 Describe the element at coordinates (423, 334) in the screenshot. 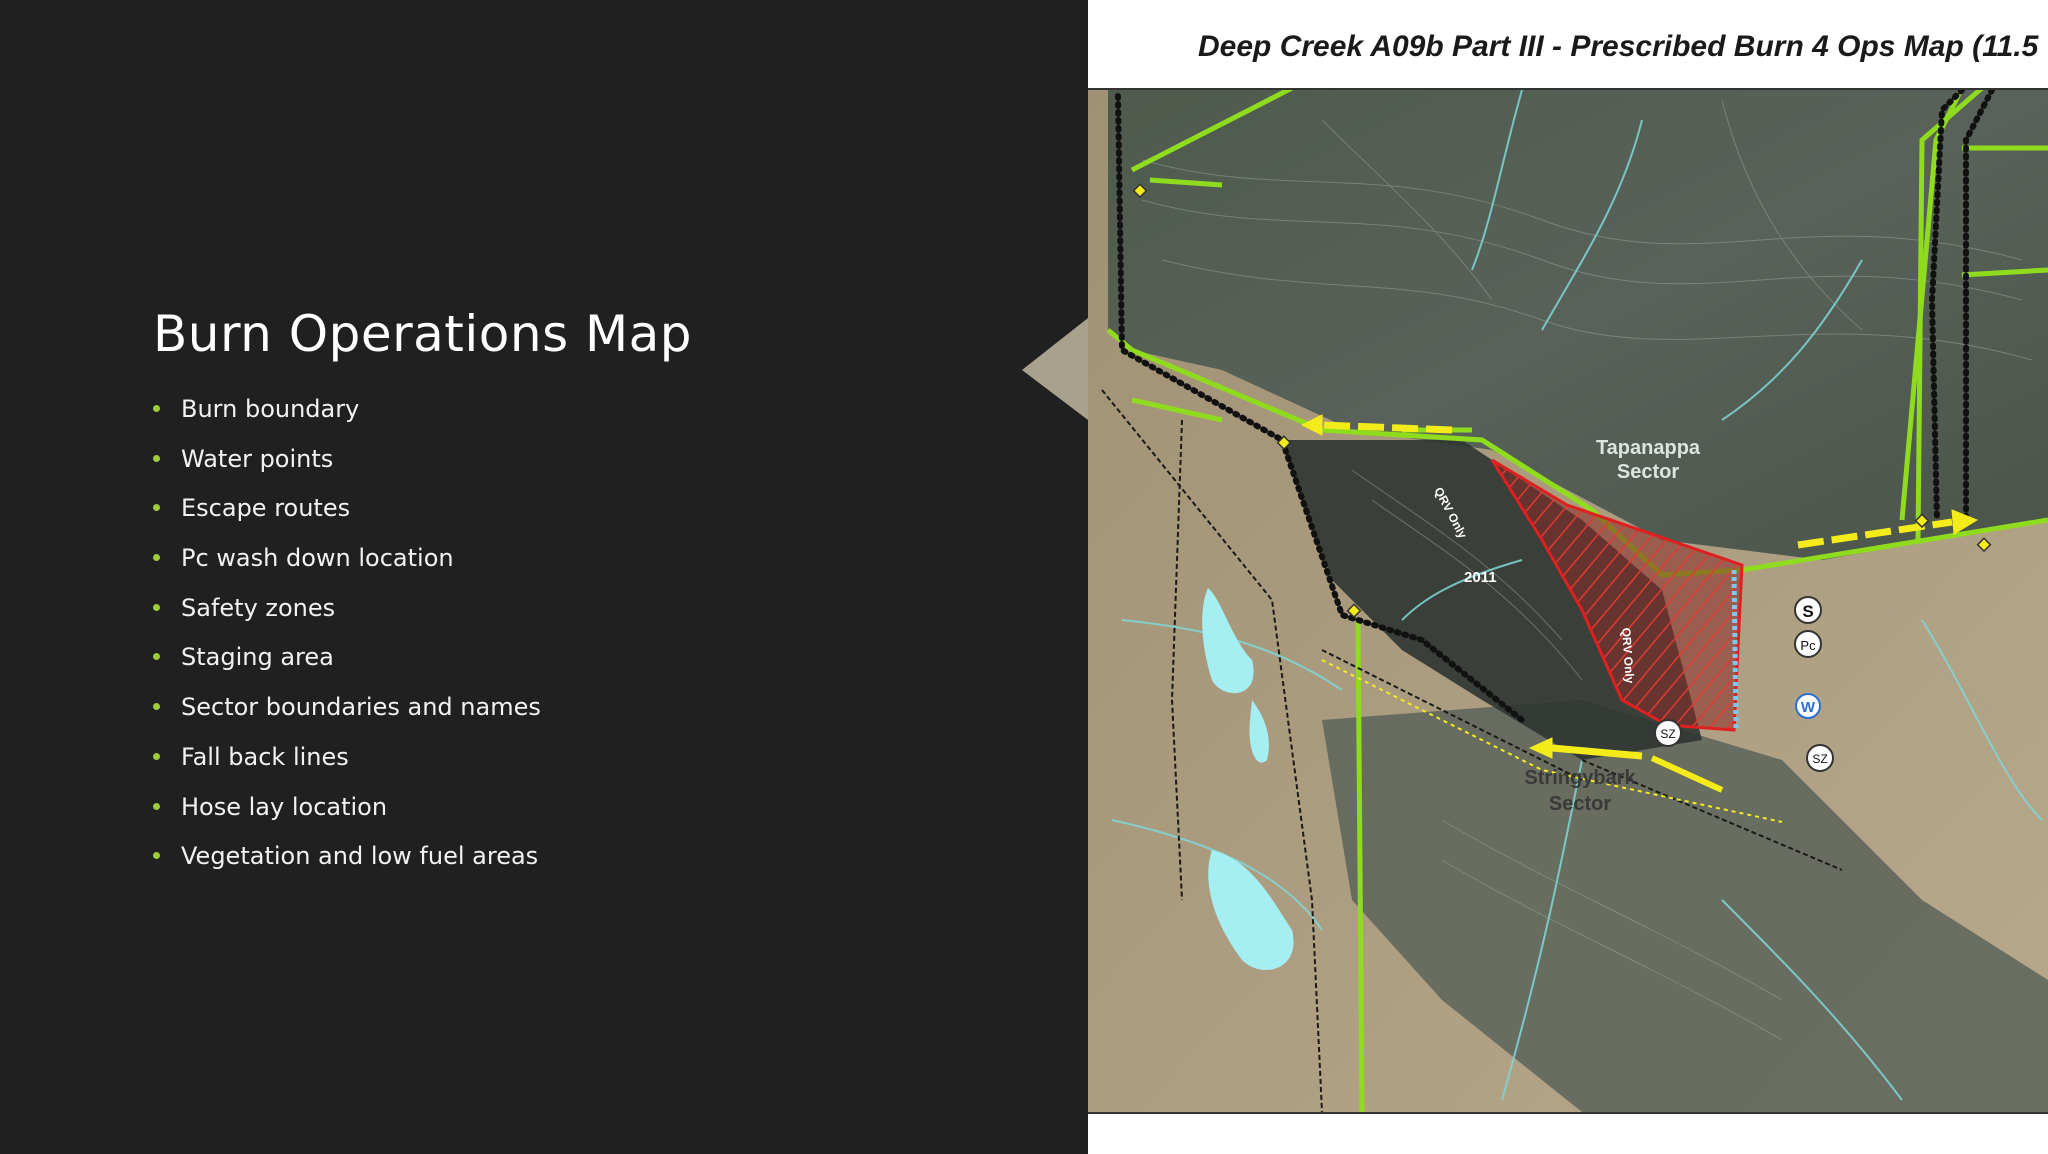

I see `slide-title: Burn Operations Map` at that location.